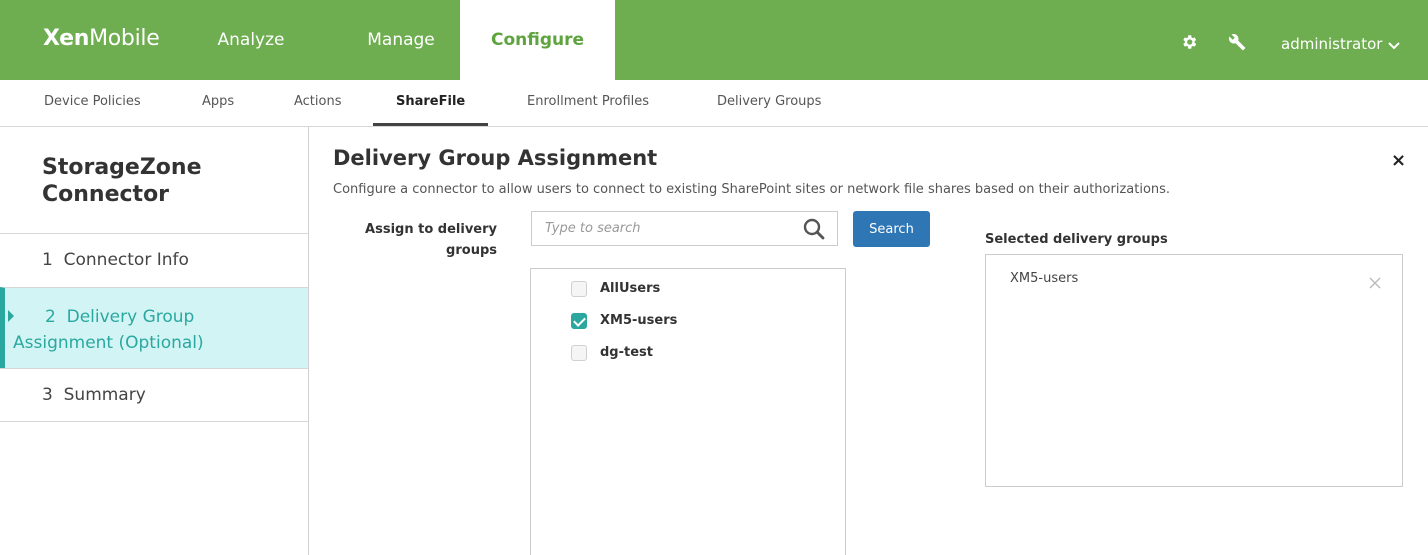  What do you see at coordinates (66, 38) in the screenshot?
I see `logo-bold-text: Xen` at bounding box center [66, 38].